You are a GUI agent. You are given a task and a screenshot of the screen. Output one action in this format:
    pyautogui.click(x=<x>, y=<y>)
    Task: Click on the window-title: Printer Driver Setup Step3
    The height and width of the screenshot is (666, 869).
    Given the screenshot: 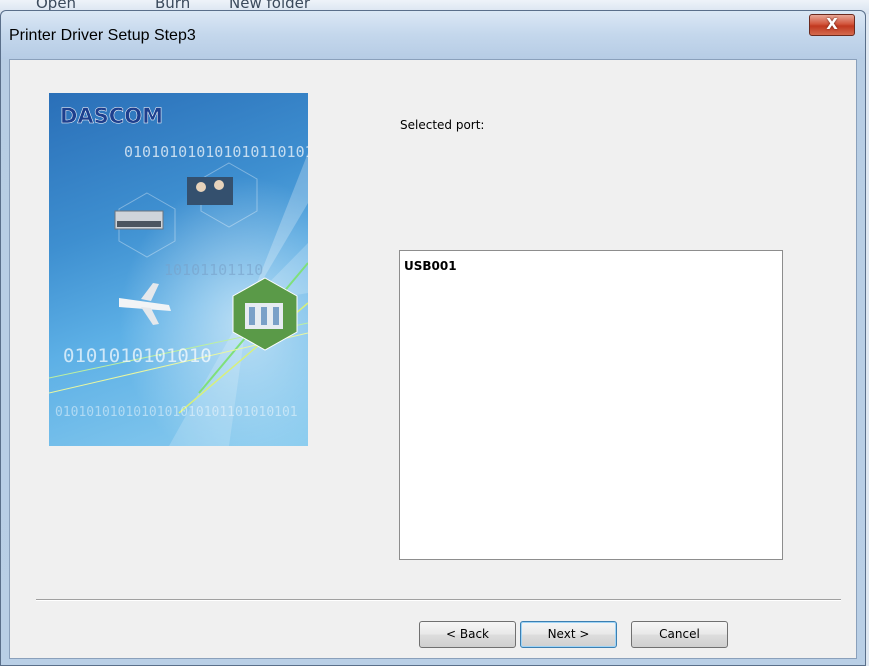 What is the action you would take?
    pyautogui.click(x=102, y=35)
    